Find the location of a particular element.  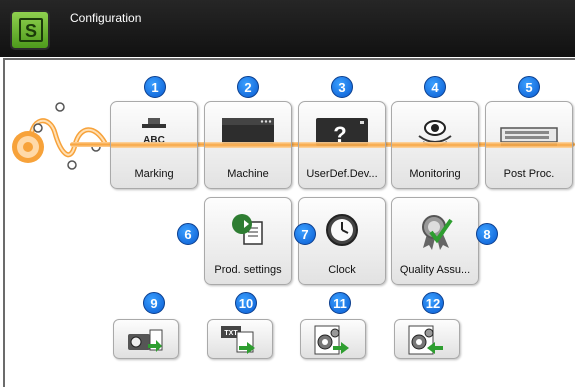

export-settings-button is located at coordinates (333, 339).